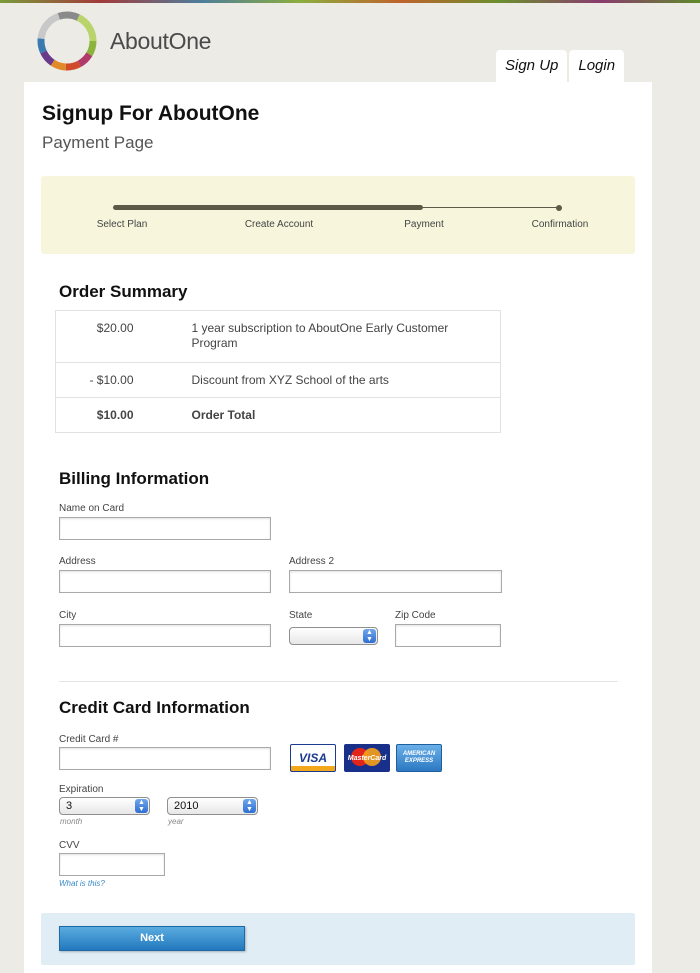 The height and width of the screenshot is (973, 700). I want to click on table-row: $10.00 Order Total, so click(278, 415).